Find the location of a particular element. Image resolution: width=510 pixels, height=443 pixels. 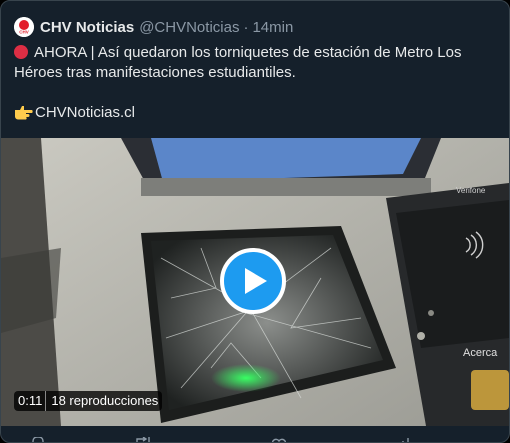

video-duration: 0:11 is located at coordinates (30, 401).